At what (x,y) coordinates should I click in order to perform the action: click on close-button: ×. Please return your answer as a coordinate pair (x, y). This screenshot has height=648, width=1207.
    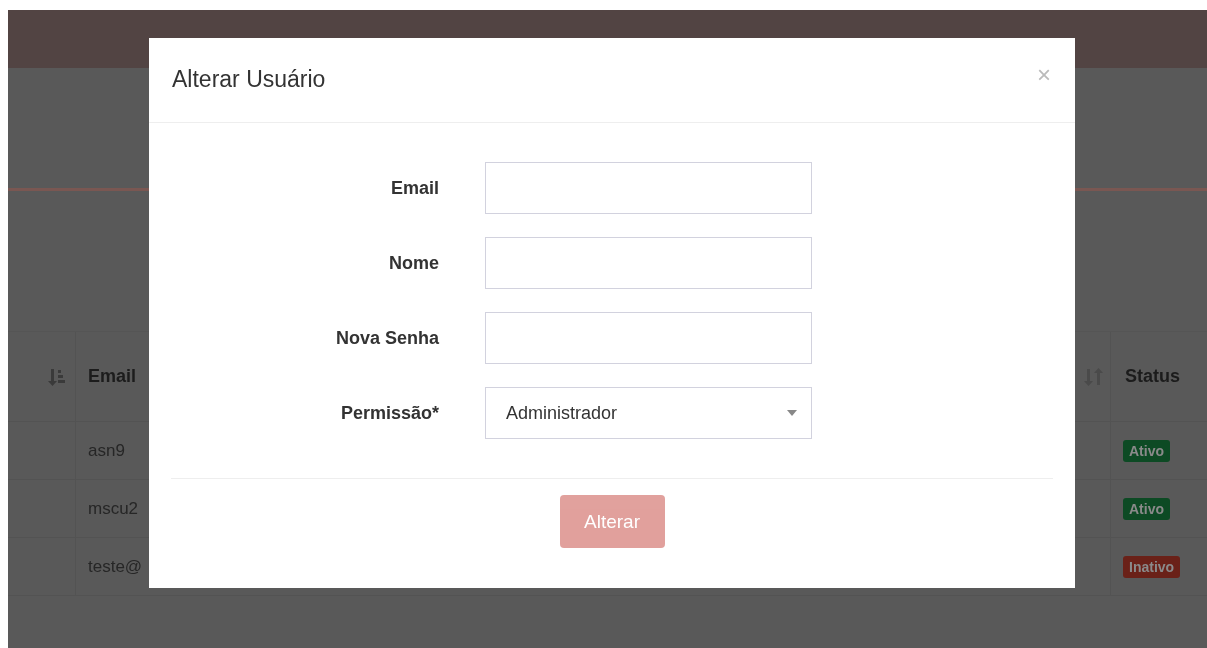
    Looking at the image, I should click on (1044, 75).